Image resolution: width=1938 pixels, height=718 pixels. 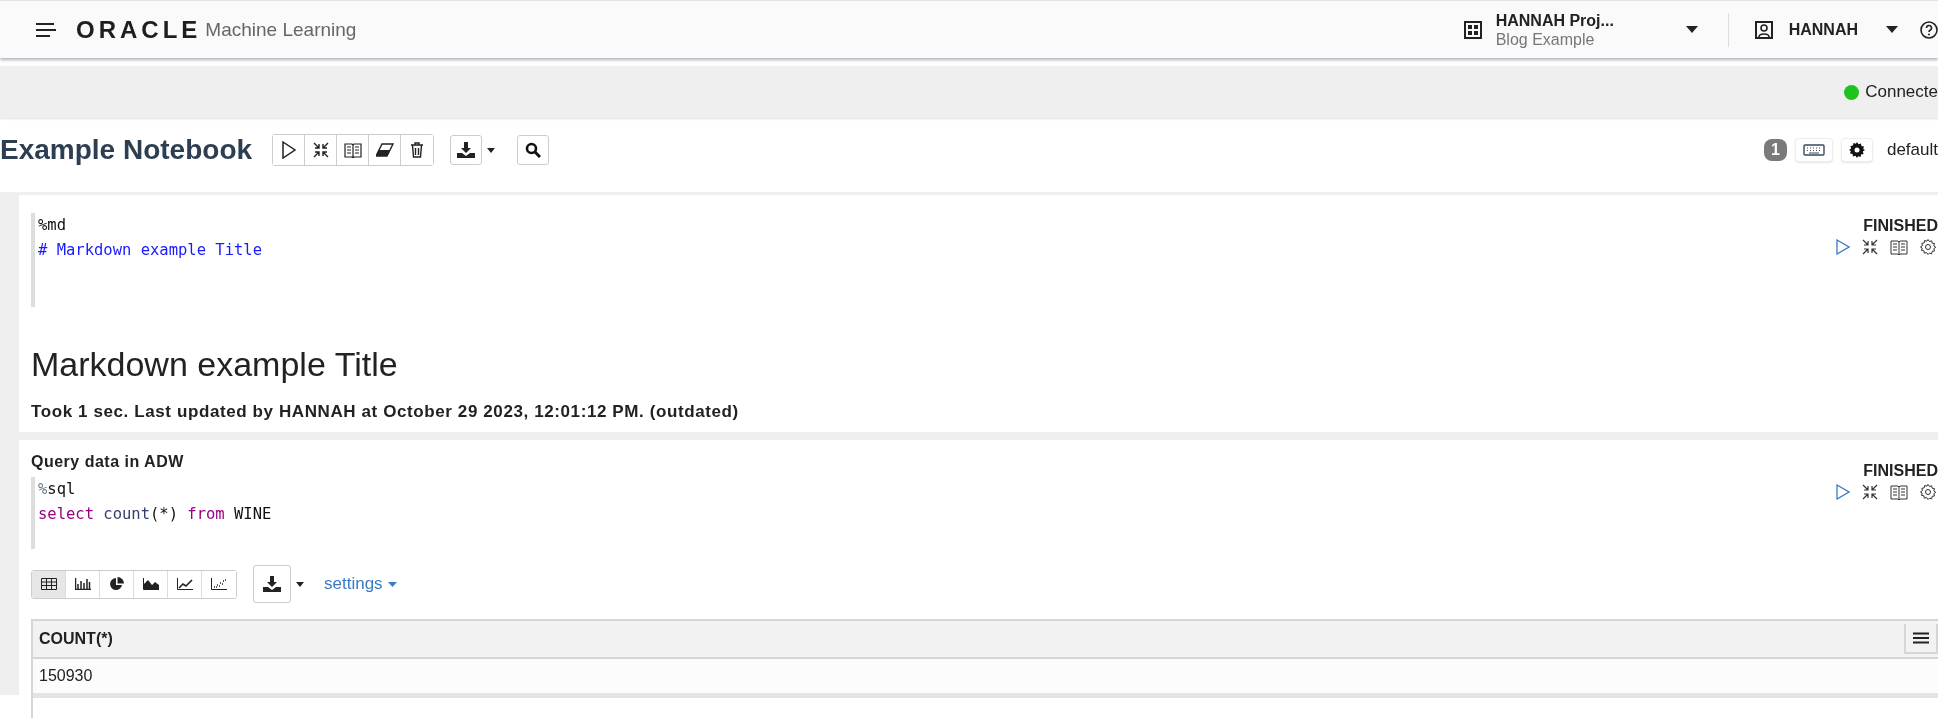 I want to click on table-view-button, so click(x=49, y=584).